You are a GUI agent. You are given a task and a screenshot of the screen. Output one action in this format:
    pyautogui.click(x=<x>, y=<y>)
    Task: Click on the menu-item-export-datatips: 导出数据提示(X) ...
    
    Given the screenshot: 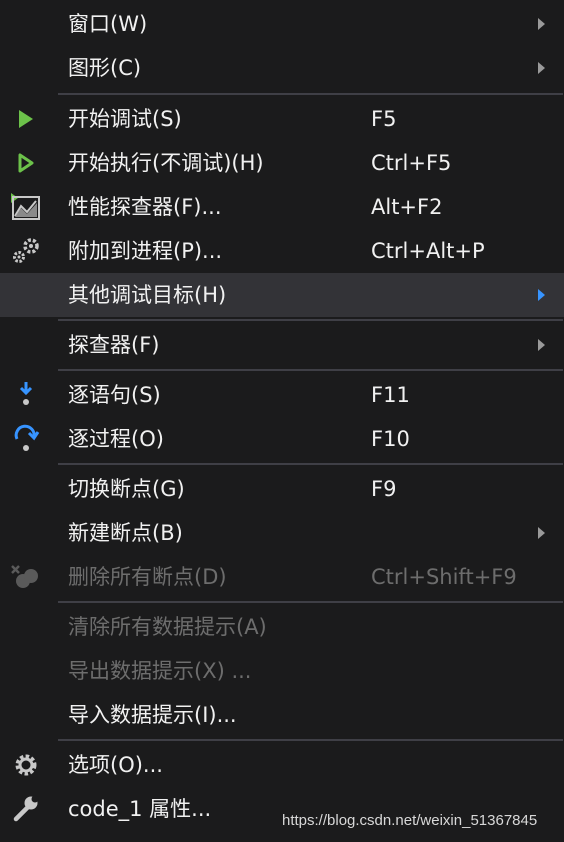 What is the action you would take?
    pyautogui.click(x=282, y=671)
    